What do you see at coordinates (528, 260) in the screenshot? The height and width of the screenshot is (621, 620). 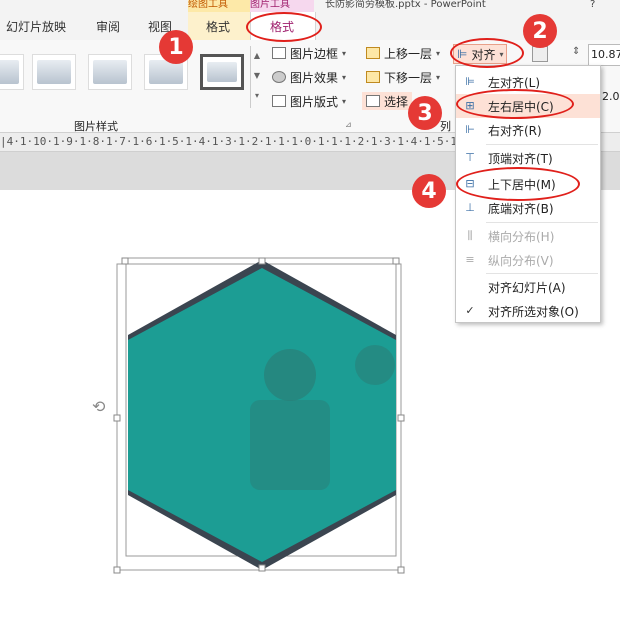 I see `menu-item-distribute-vertical: ≡ 纵向分布(V)` at bounding box center [528, 260].